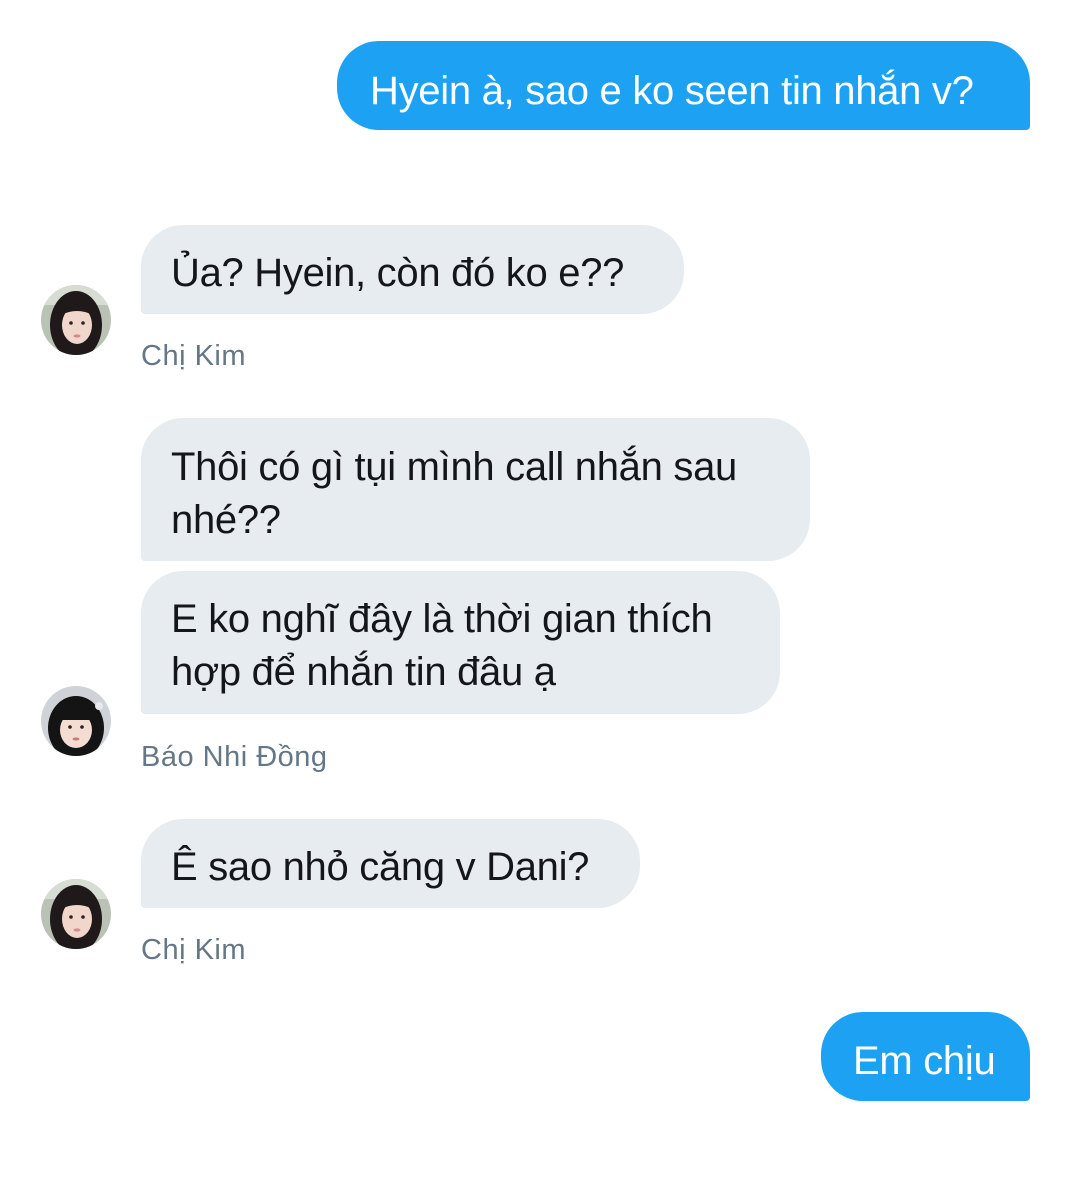 The width and height of the screenshot is (1068, 1202). I want to click on outgoing-message-bubble: Em chịu, so click(925, 1056).